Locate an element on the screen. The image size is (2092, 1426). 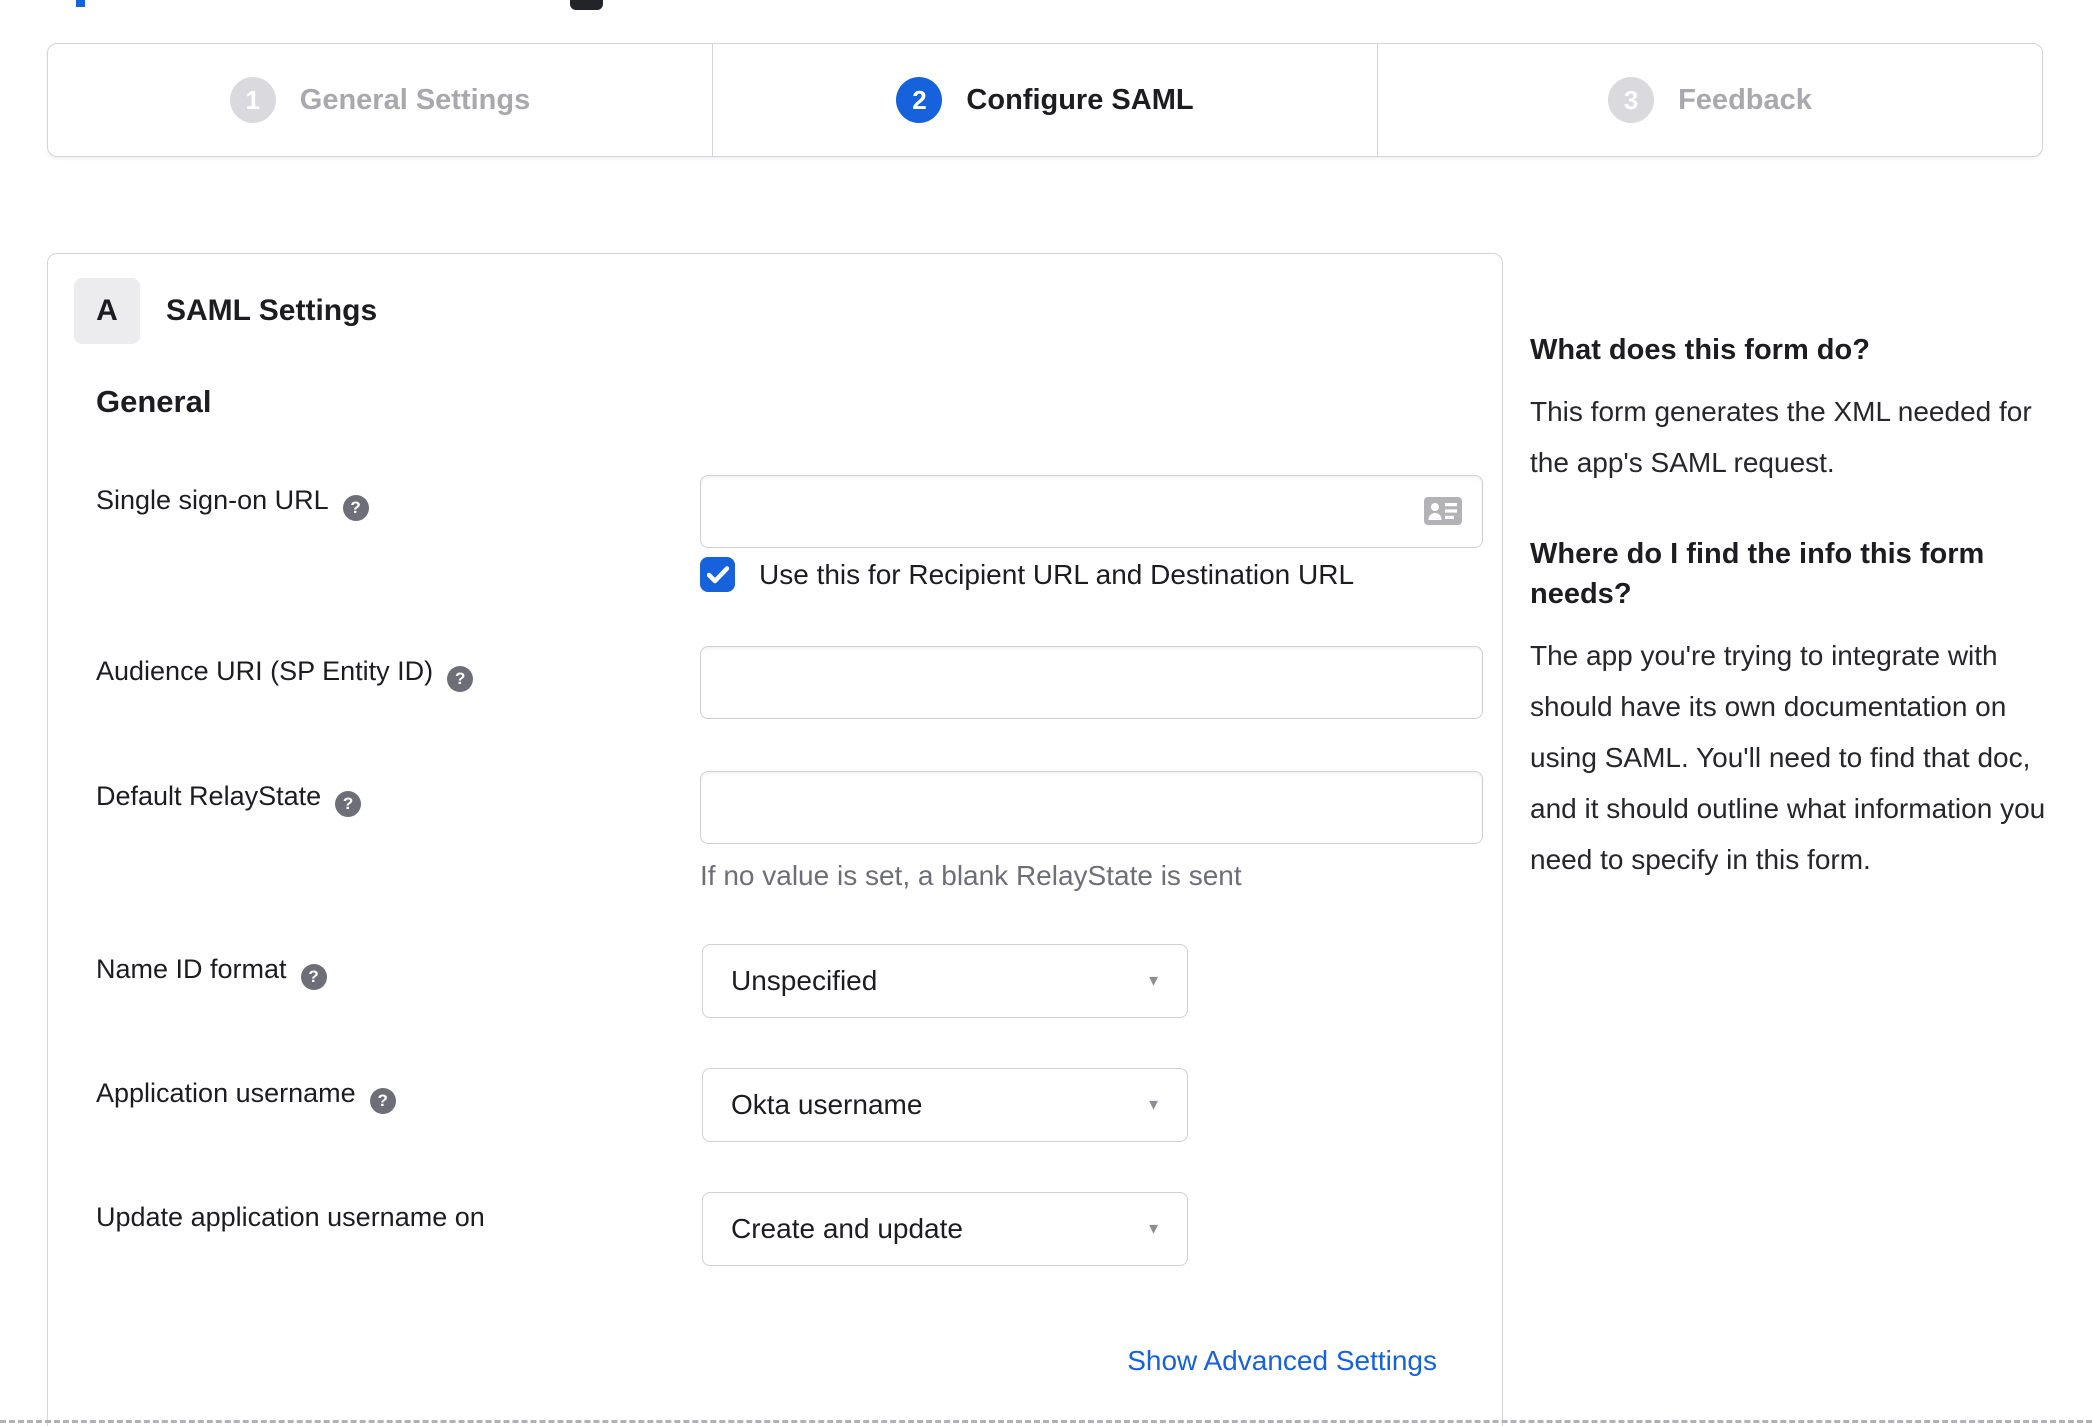
application-username-label: Application username? is located at coordinates (246, 1096).